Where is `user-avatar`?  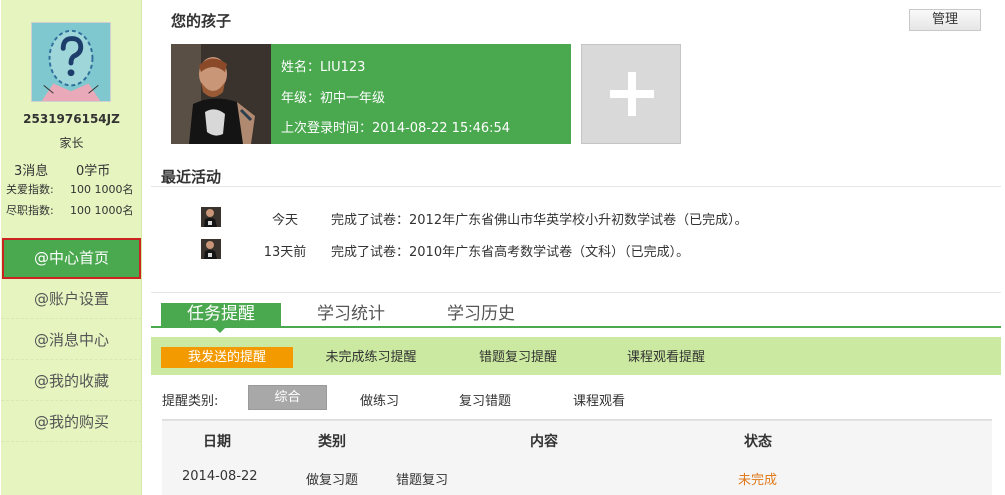
user-avatar is located at coordinates (71, 62).